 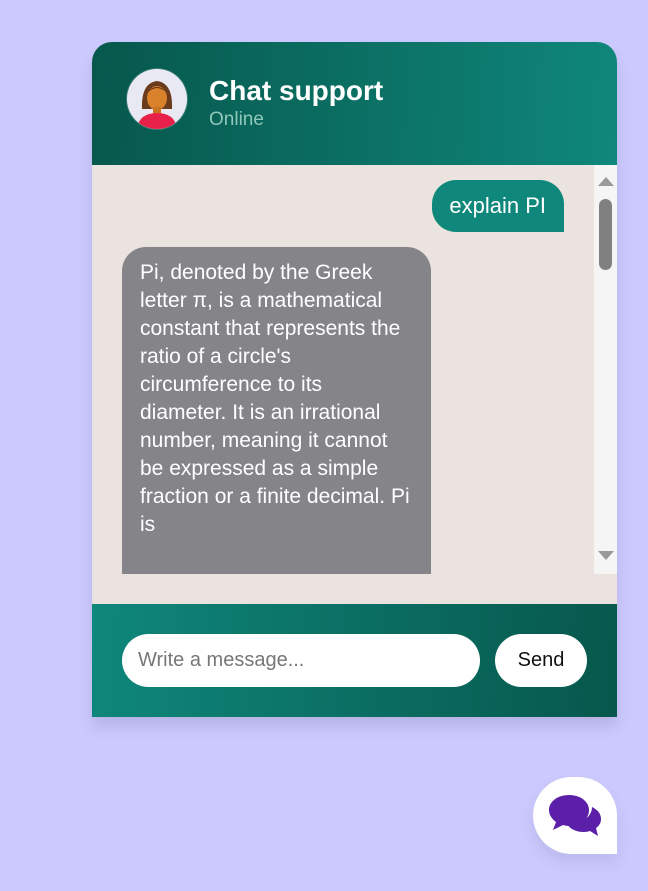 I want to click on woman-avatar-icon, so click(x=157, y=99).